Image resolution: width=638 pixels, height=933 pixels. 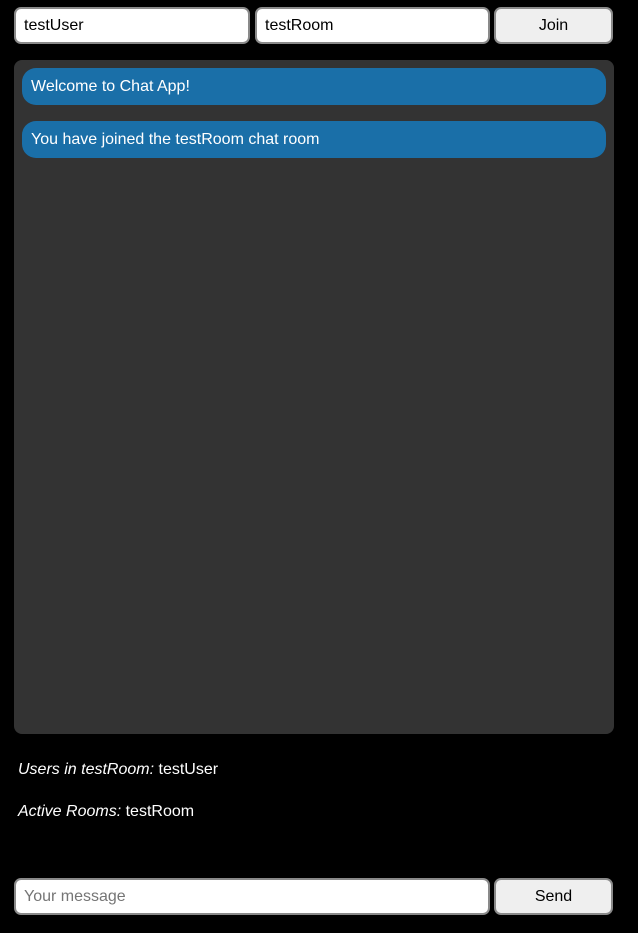 I want to click on active-rooms-label: Active Rooms:, so click(x=70, y=811).